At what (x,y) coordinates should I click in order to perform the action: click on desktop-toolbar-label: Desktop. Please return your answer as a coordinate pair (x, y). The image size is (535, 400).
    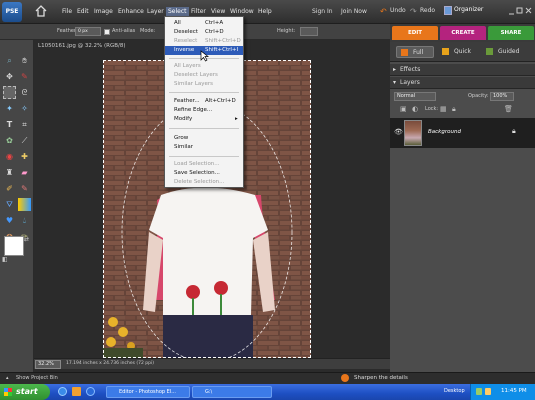
    Looking at the image, I should click on (454, 391).